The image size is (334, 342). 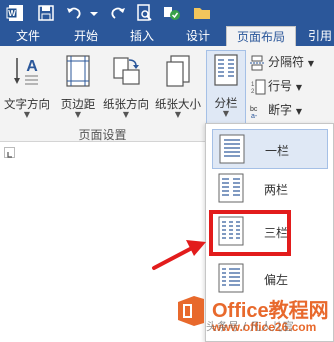 I want to click on line-numbers-button: 1 2 行号 ▼, so click(x=276, y=86).